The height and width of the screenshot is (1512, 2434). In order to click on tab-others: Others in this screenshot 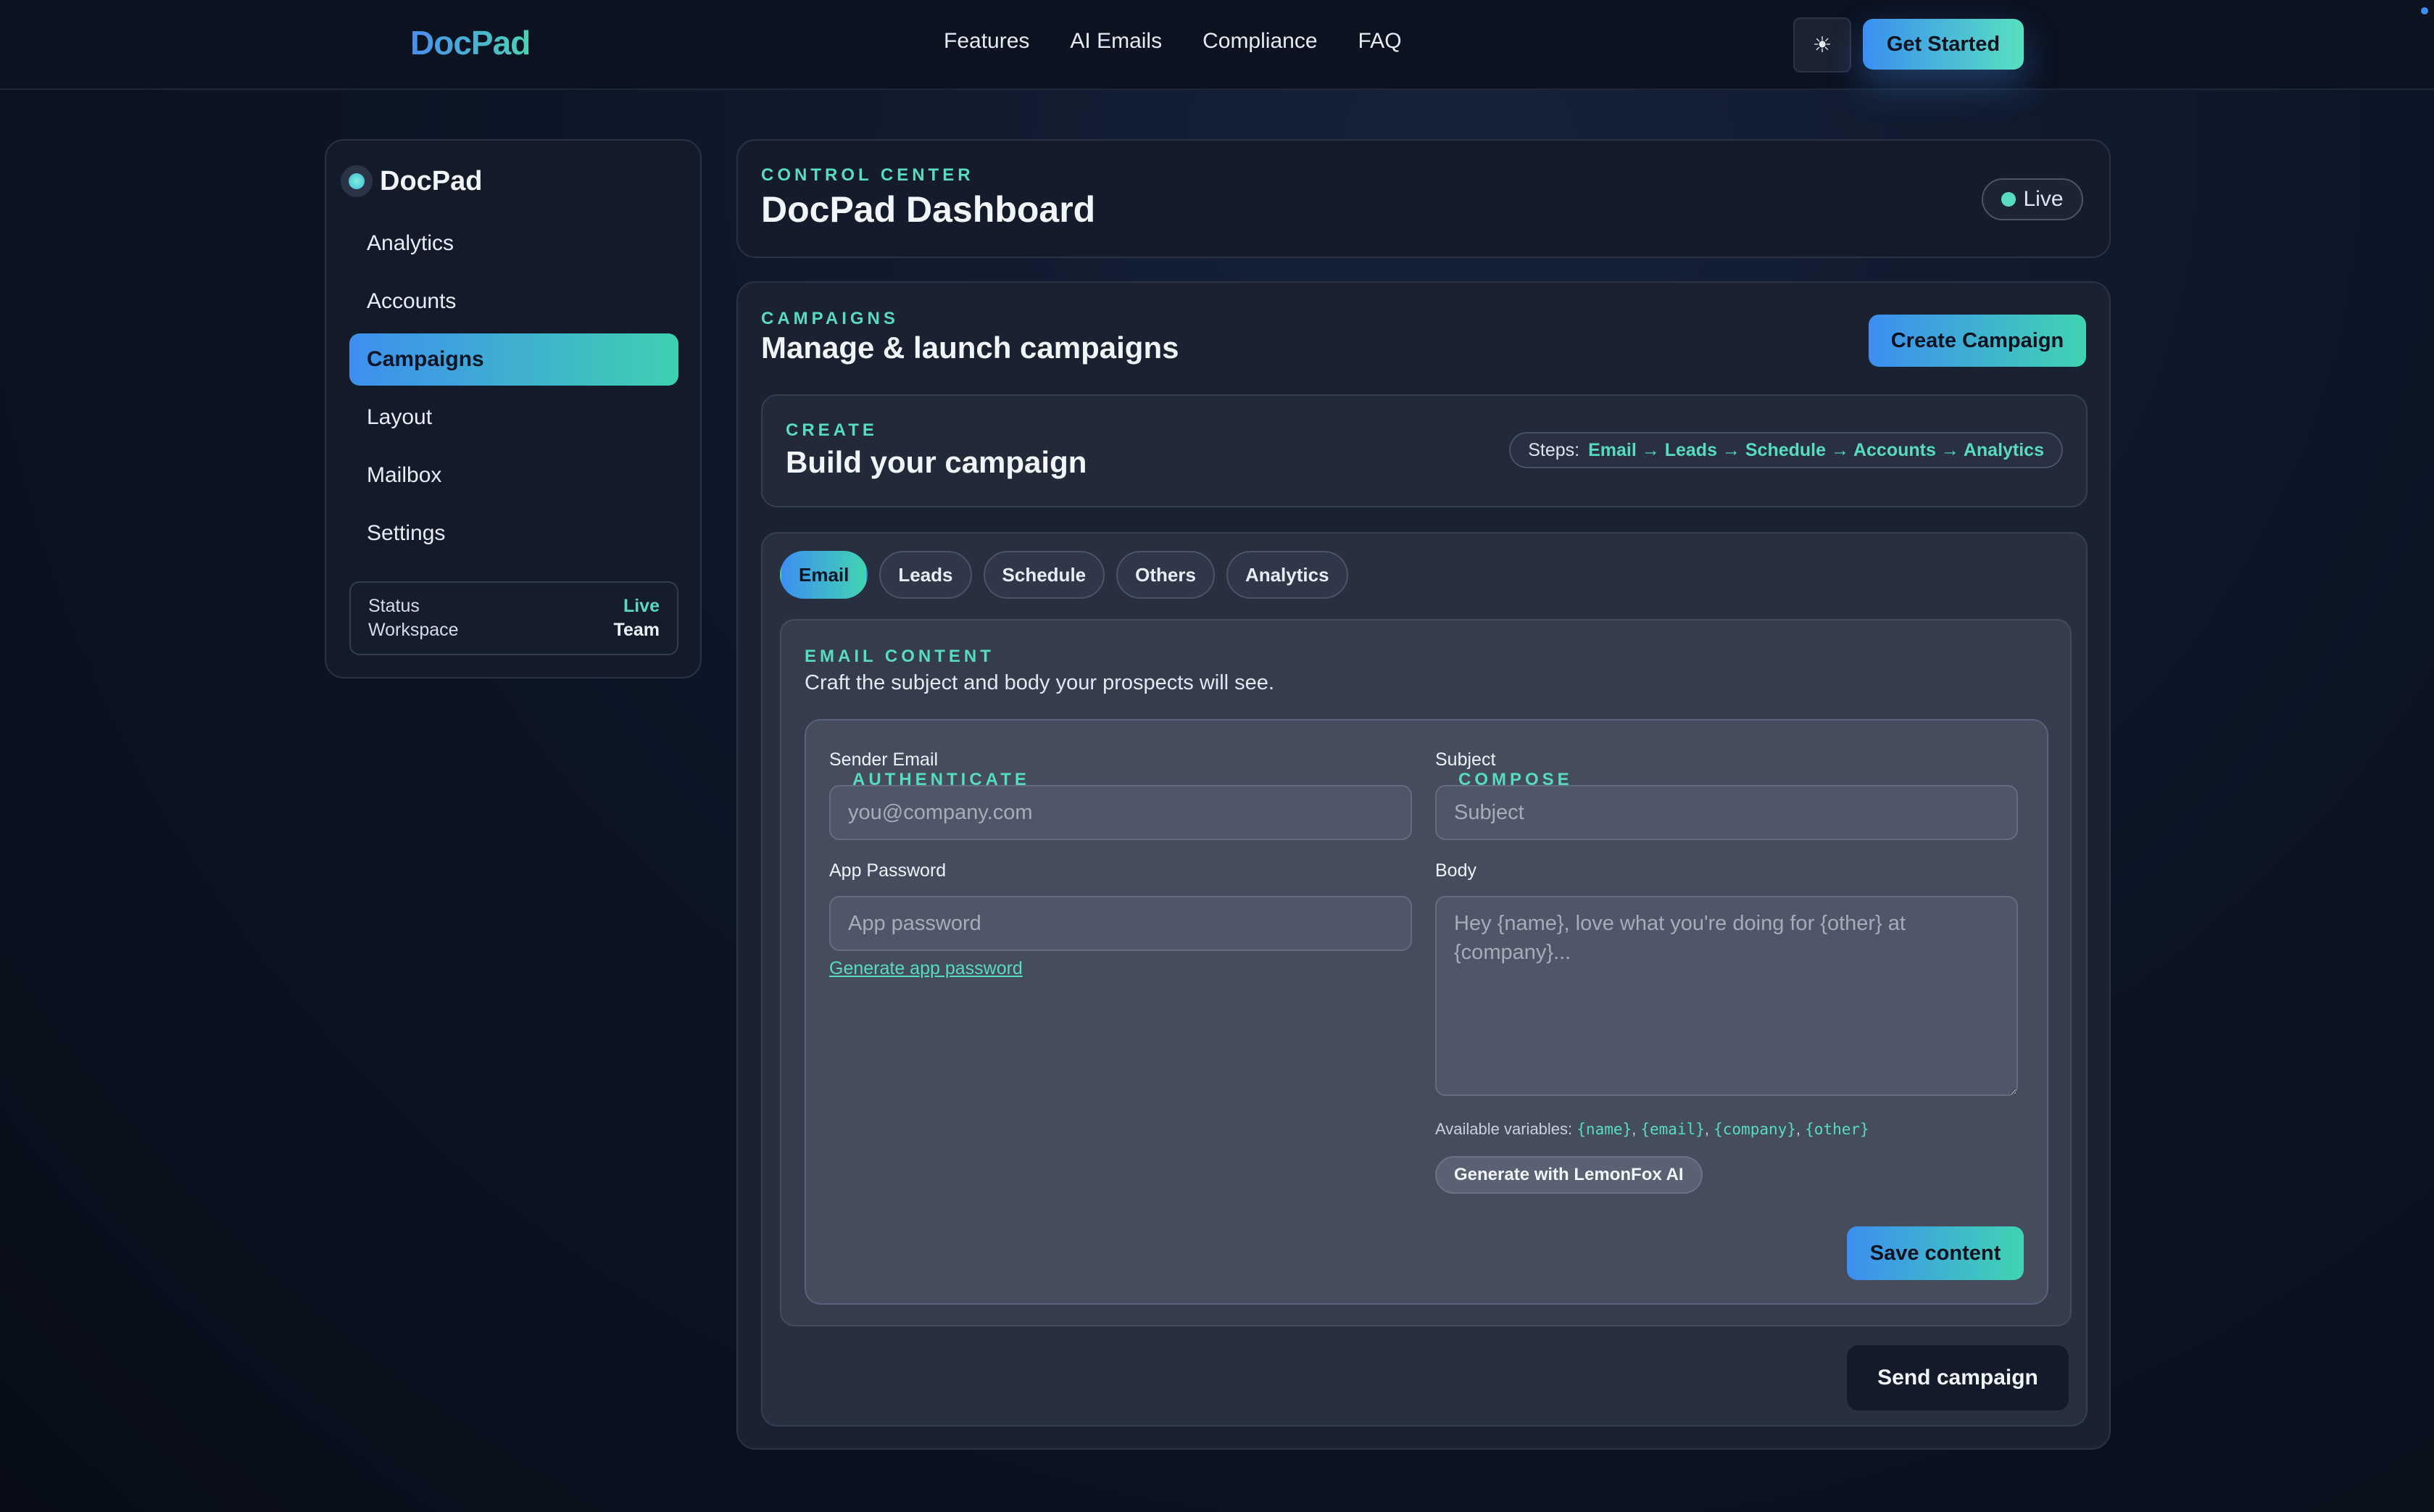, I will do `click(1165, 575)`.